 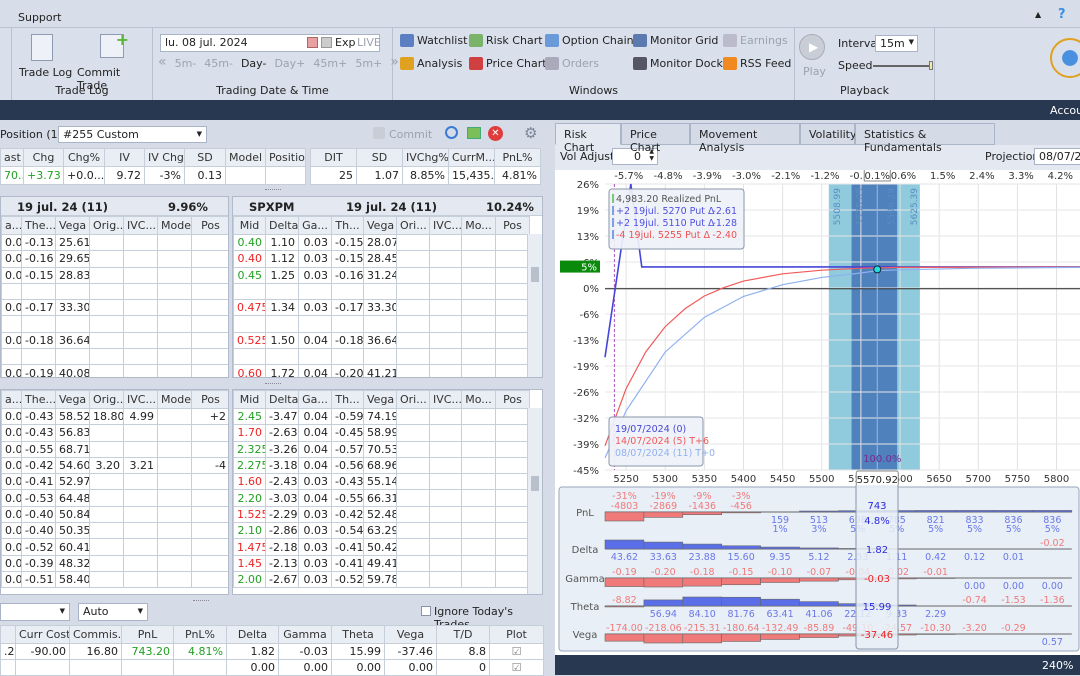 I want to click on position-select: #255 Custom▼, so click(x=132, y=134).